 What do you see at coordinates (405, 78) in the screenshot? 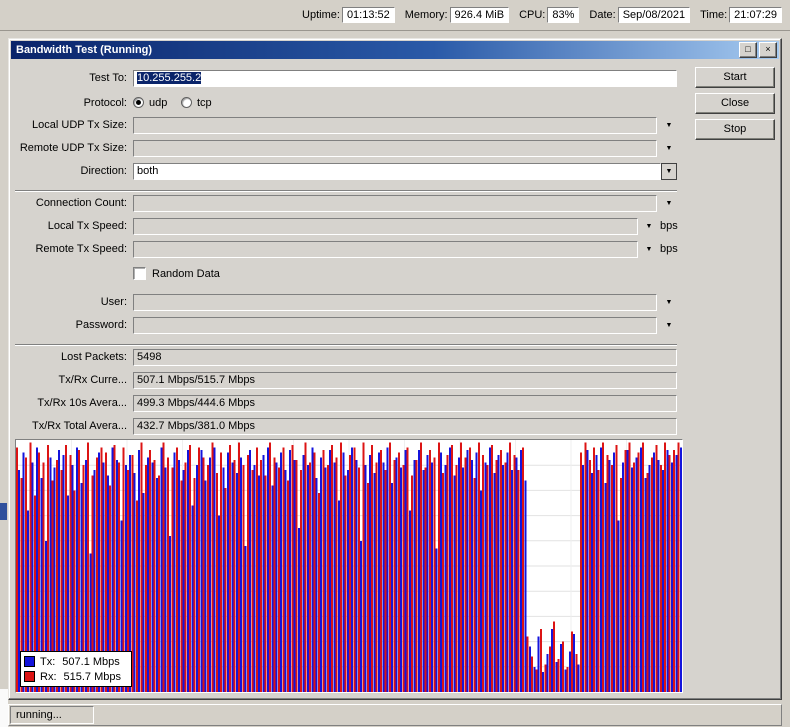
I see `test-to-input: 10.255.255.2` at bounding box center [405, 78].